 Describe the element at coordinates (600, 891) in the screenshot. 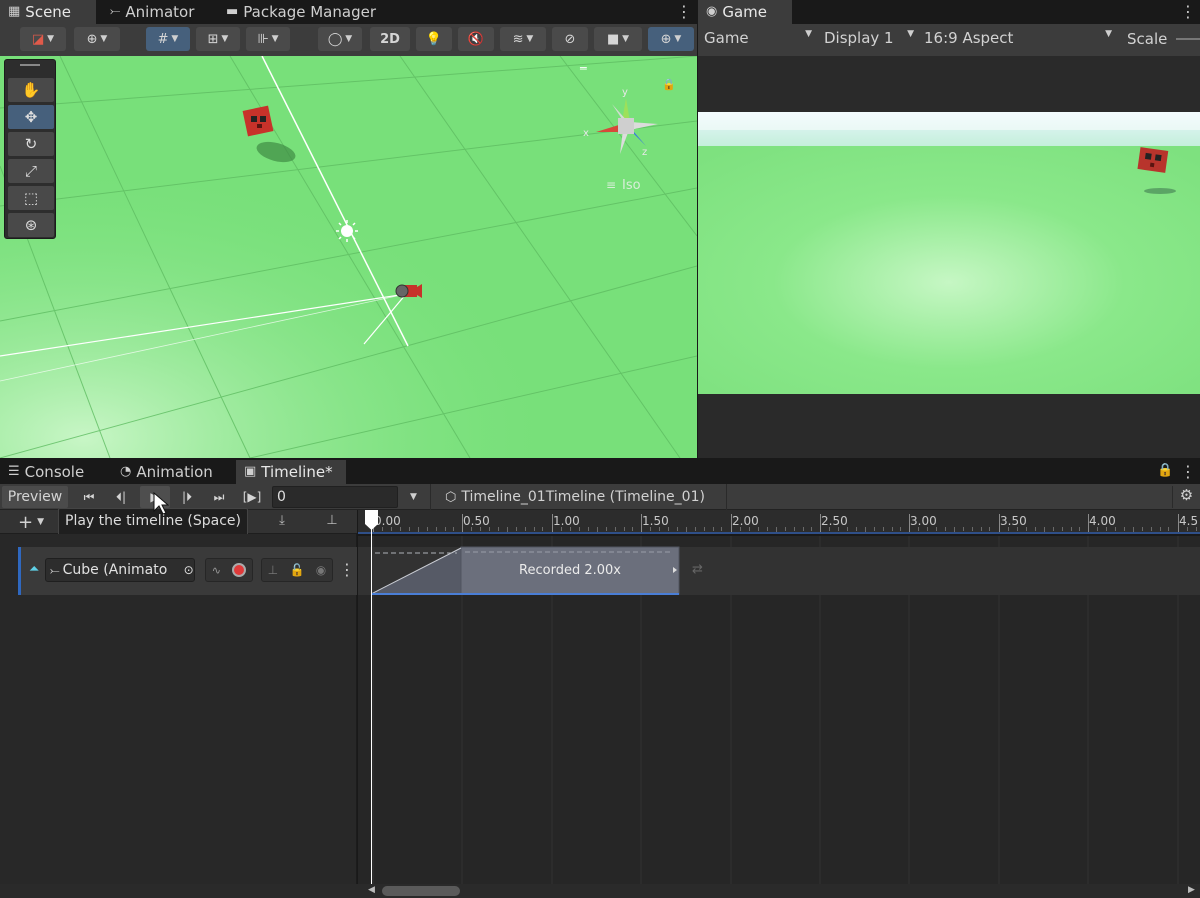

I see `horizontal-scrollbar: ◀ ▶` at that location.